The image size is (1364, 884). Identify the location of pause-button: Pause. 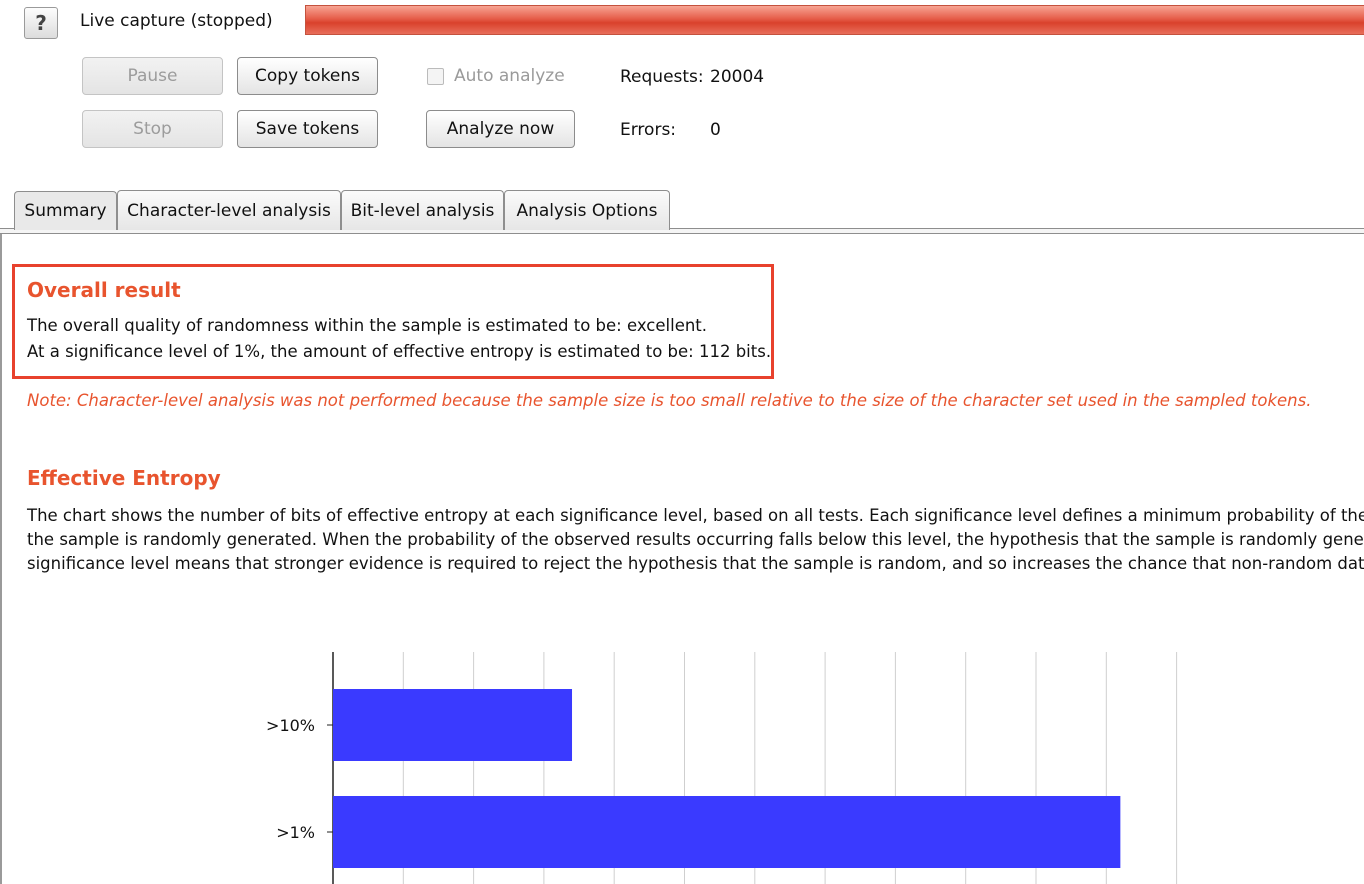
(152, 76).